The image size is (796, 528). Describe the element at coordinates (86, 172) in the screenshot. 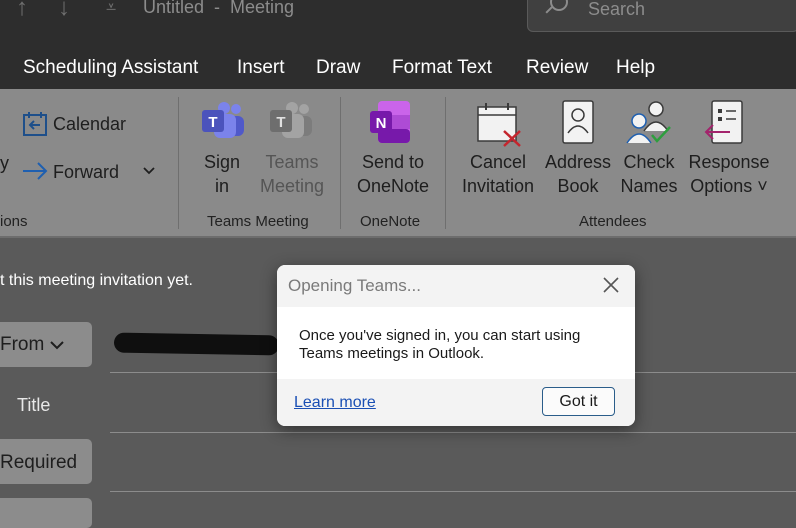

I see `forward-button-label: Forward` at that location.